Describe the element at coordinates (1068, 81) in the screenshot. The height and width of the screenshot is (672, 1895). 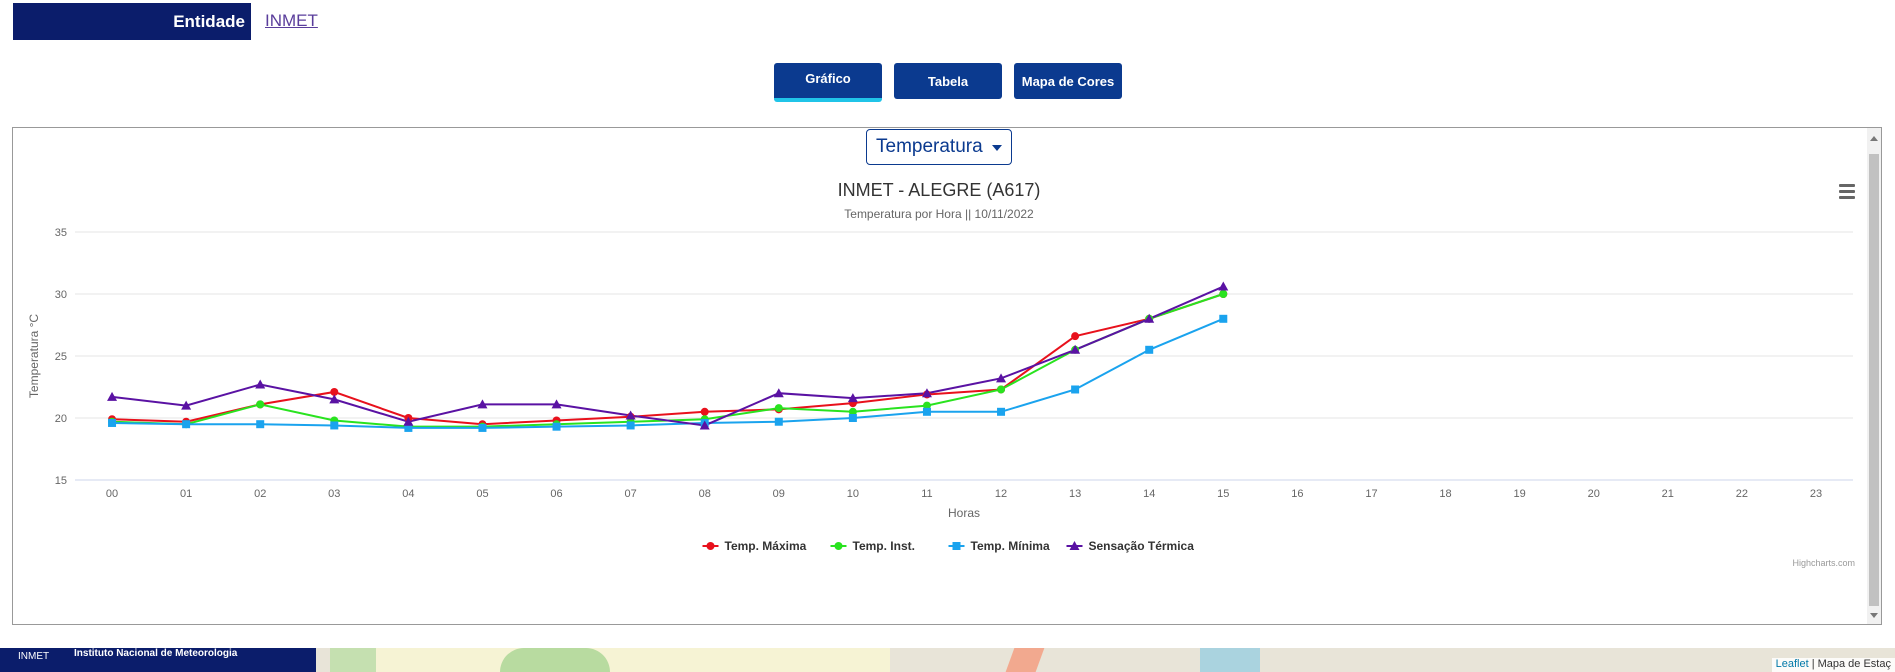
I see `tab-mapa-de-cores: Mapa de Cores` at that location.